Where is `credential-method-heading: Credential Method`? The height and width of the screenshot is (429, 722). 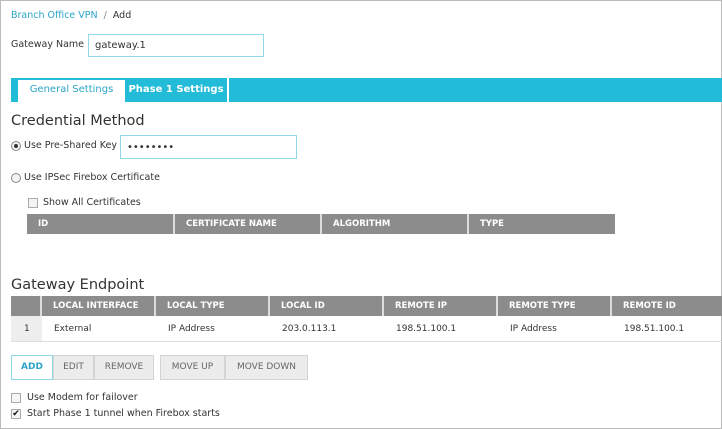 credential-method-heading: Credential Method is located at coordinates (78, 121).